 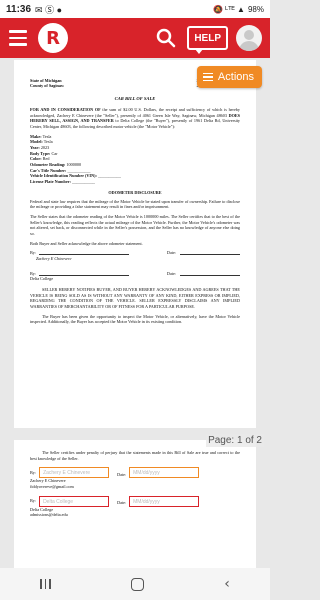 I want to click on logo-letter: R, so click(x=53, y=38).